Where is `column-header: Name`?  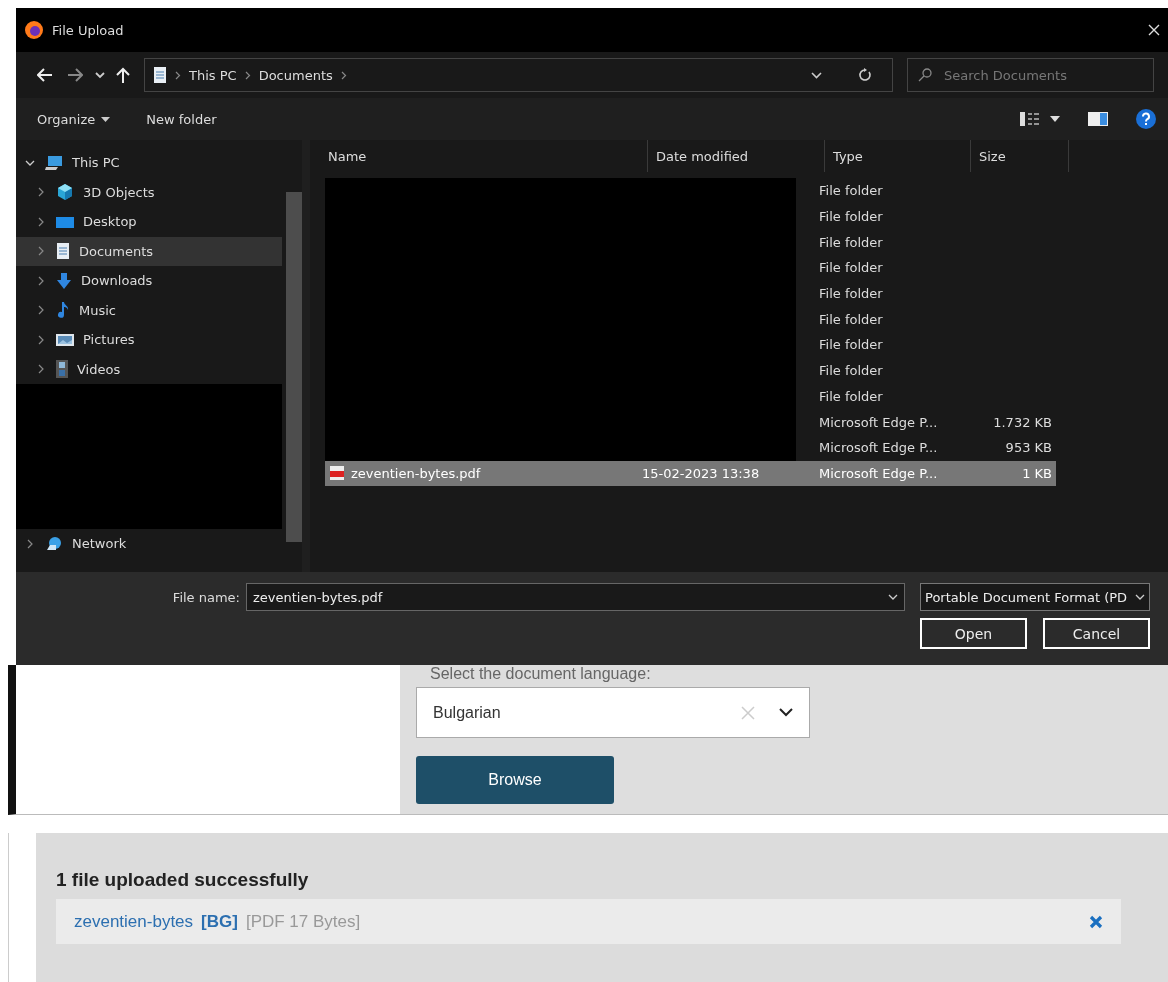 column-header: Name is located at coordinates (484, 156).